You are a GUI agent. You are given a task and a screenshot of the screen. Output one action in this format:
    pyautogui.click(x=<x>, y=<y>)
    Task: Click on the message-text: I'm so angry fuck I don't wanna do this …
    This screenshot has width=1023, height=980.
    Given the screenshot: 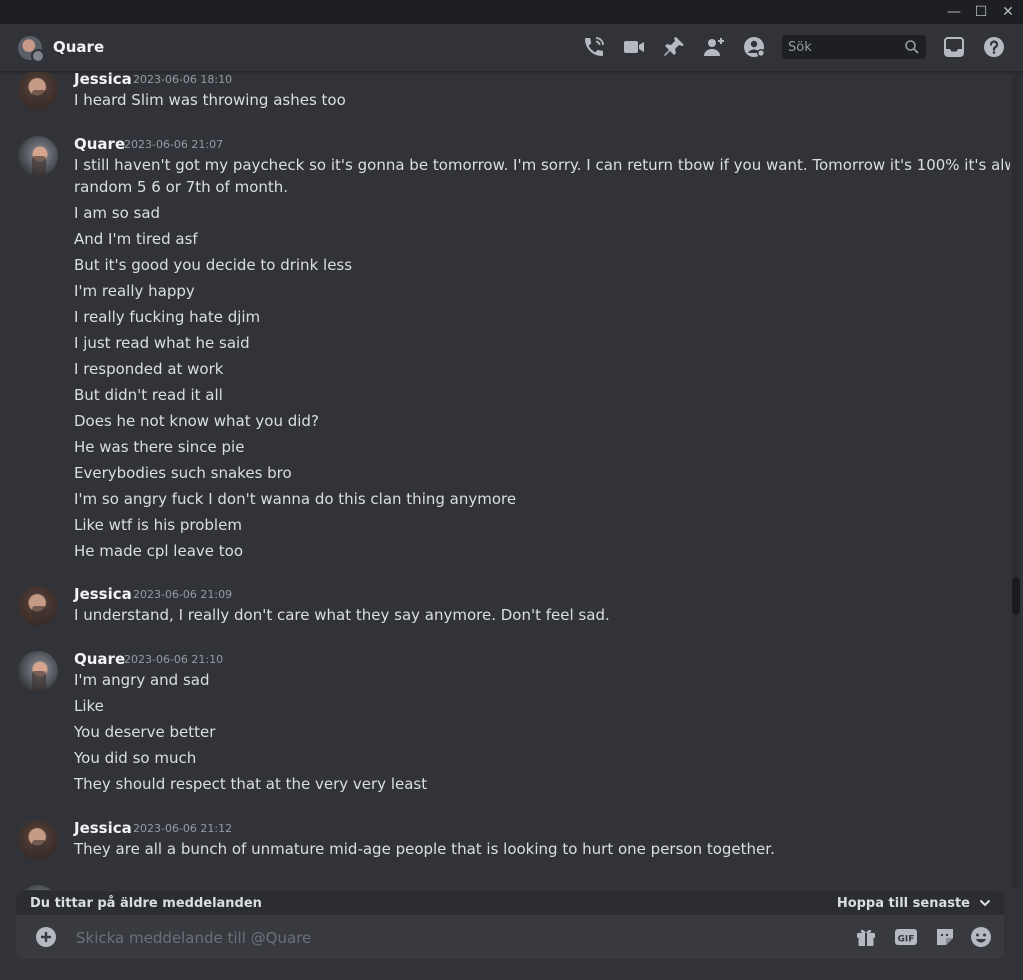 What is the action you would take?
    pyautogui.click(x=295, y=499)
    